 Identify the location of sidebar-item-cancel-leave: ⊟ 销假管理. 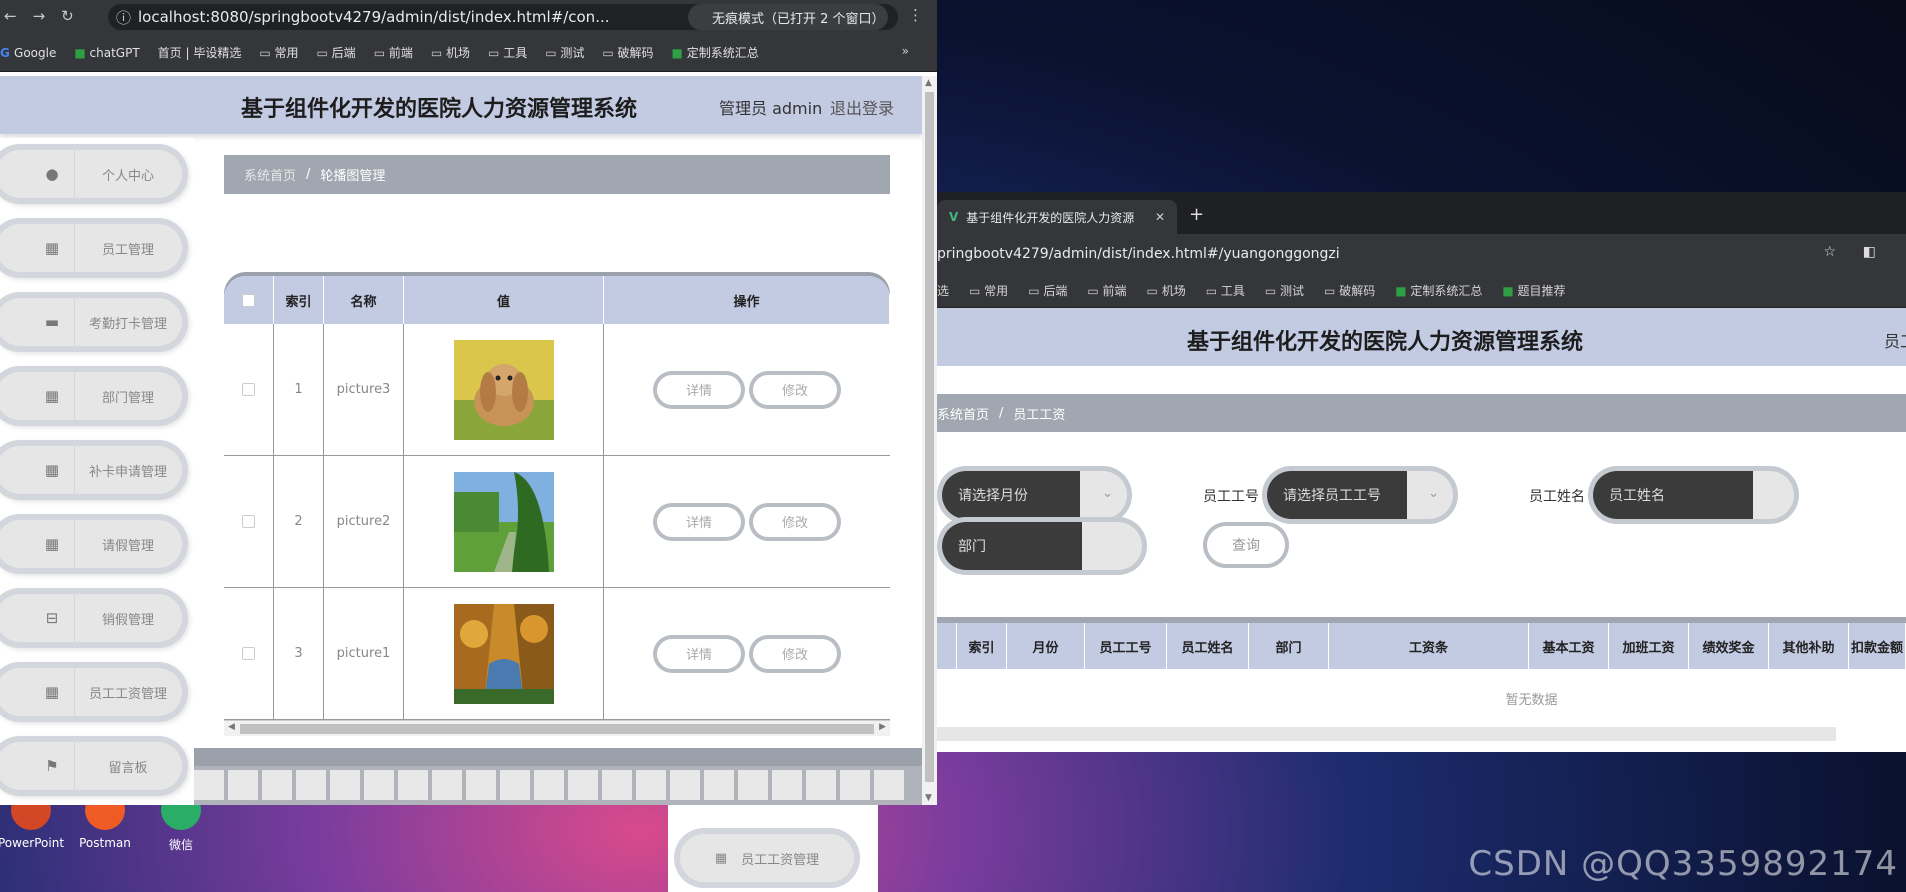
(94, 618).